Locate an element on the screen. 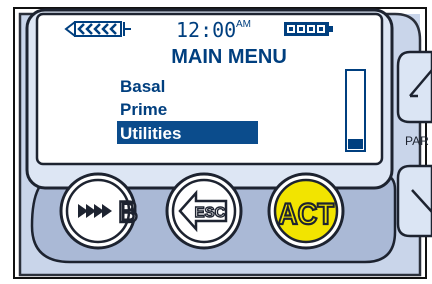 Image resolution: width=432 pixels, height=284 pixels. menu-item: Prime is located at coordinates (143, 109).